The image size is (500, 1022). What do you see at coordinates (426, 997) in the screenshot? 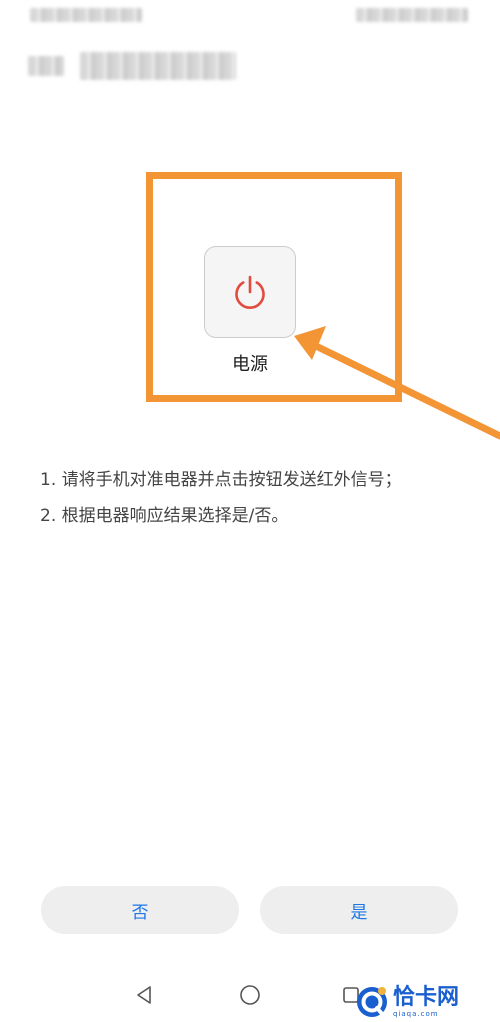
I see `watermark-name: 恰卡网` at bounding box center [426, 997].